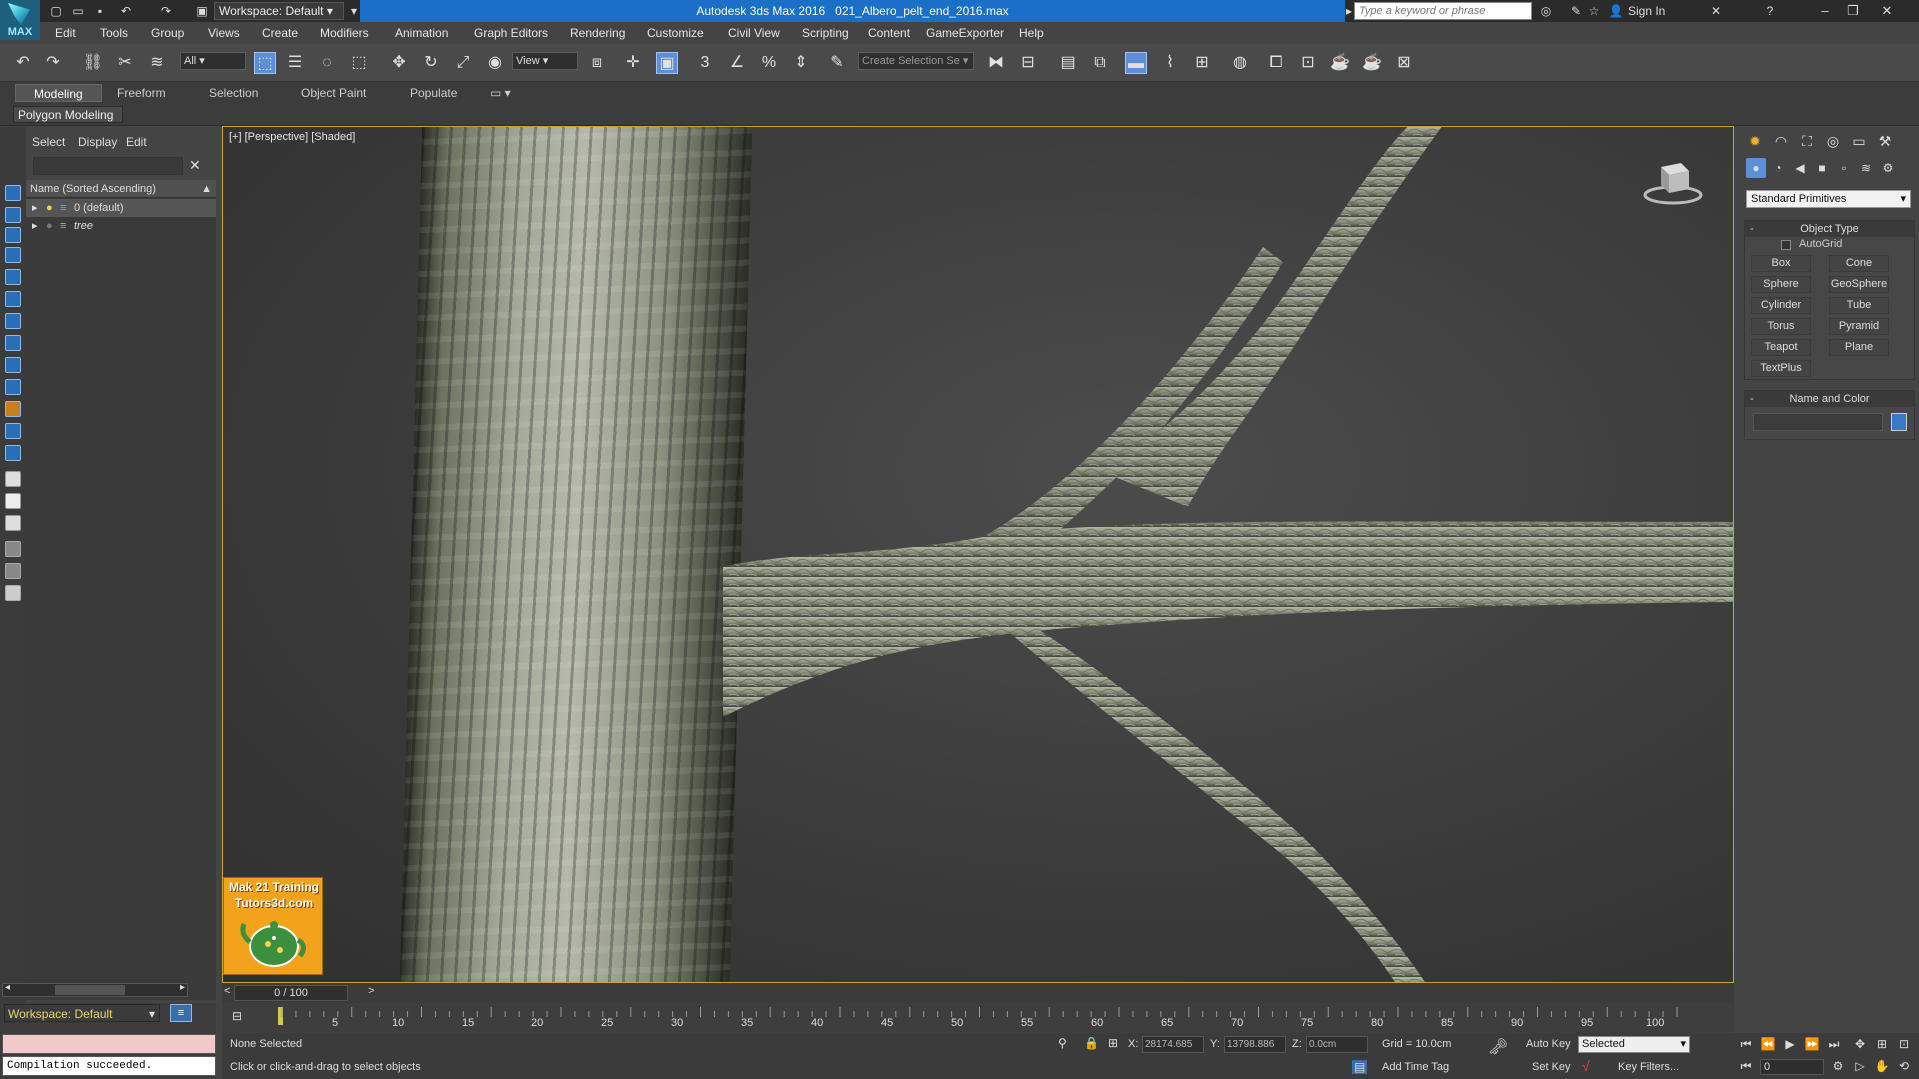  I want to click on menu-group: Group, so click(167, 33).